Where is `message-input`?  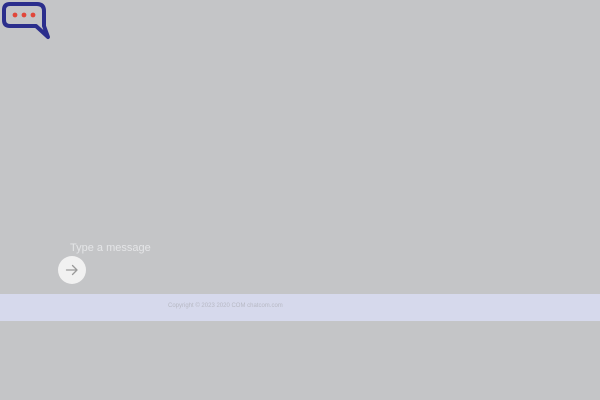
message-input is located at coordinates (280, 248).